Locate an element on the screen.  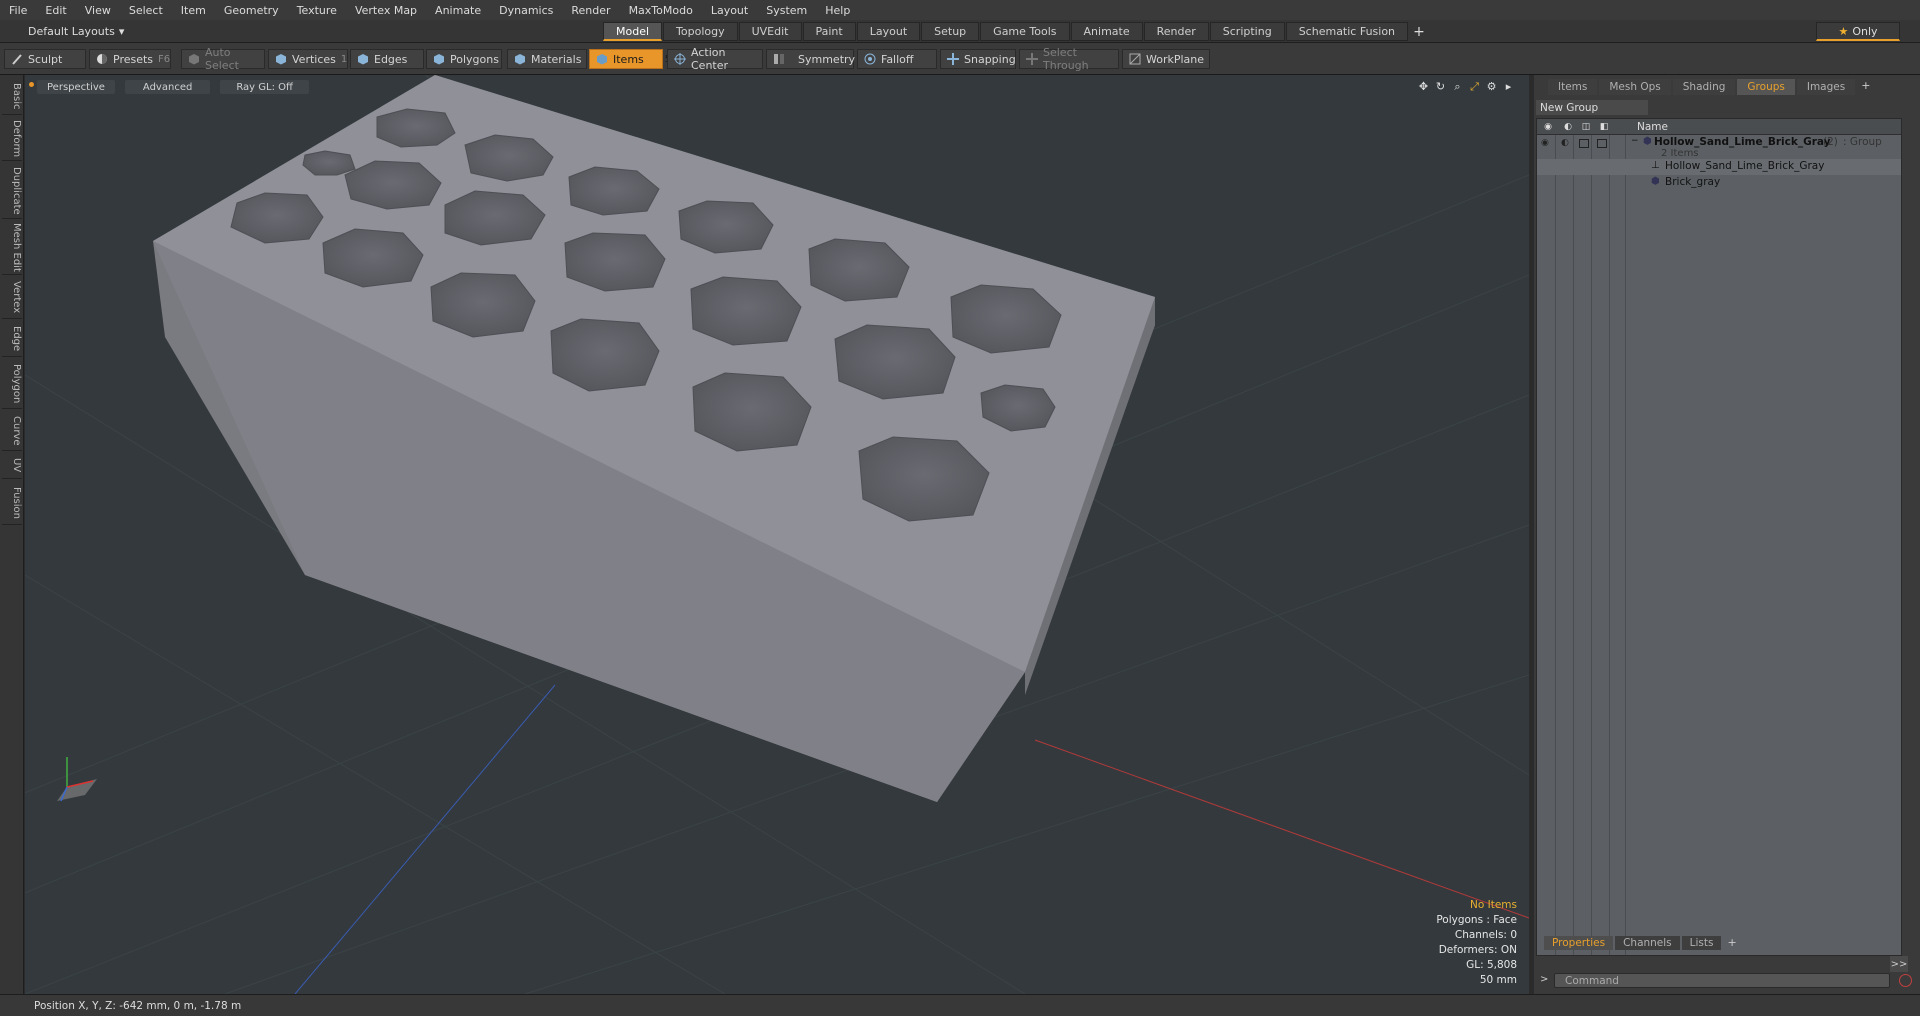
menu-system: System is located at coordinates (786, 10).